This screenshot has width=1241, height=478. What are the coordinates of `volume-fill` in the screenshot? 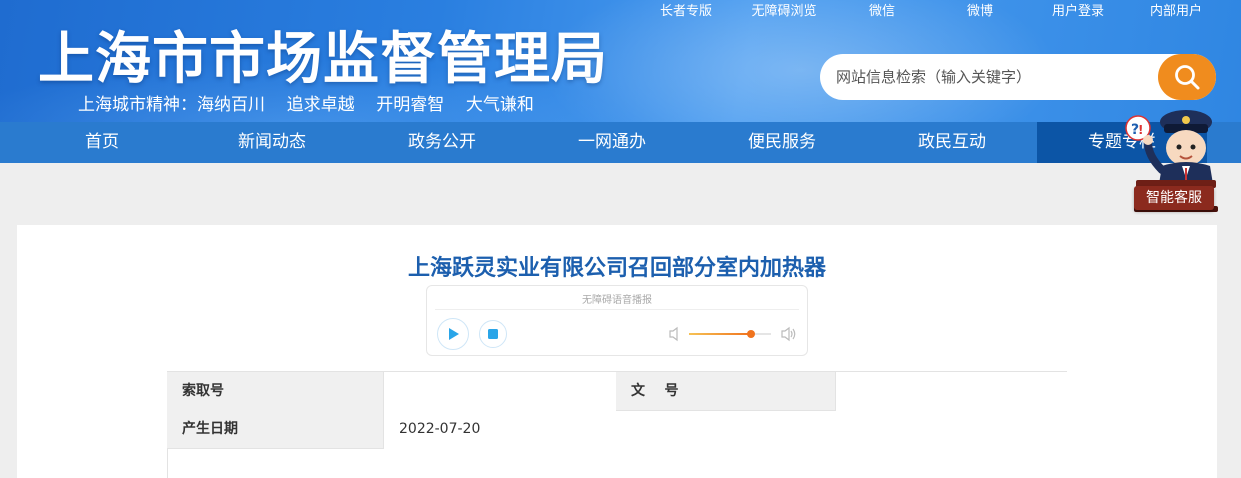 It's located at (720, 334).